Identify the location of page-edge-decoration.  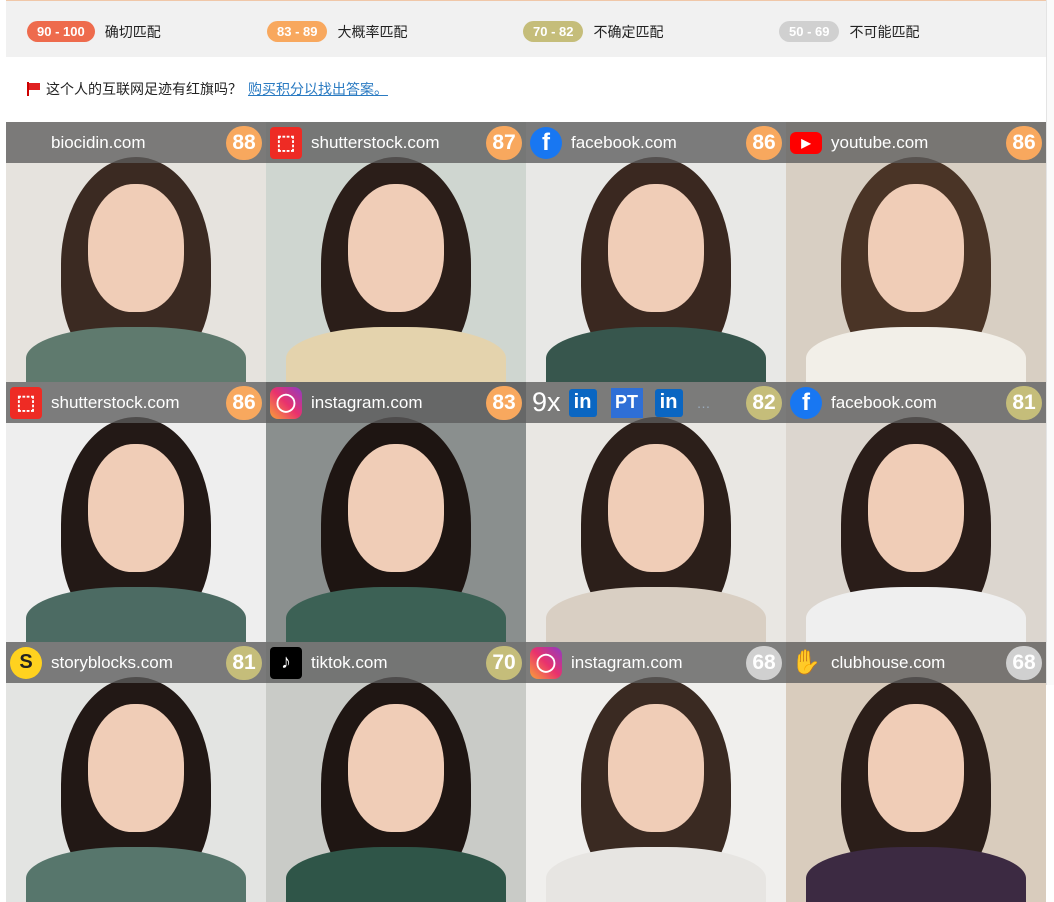
(1050, 342).